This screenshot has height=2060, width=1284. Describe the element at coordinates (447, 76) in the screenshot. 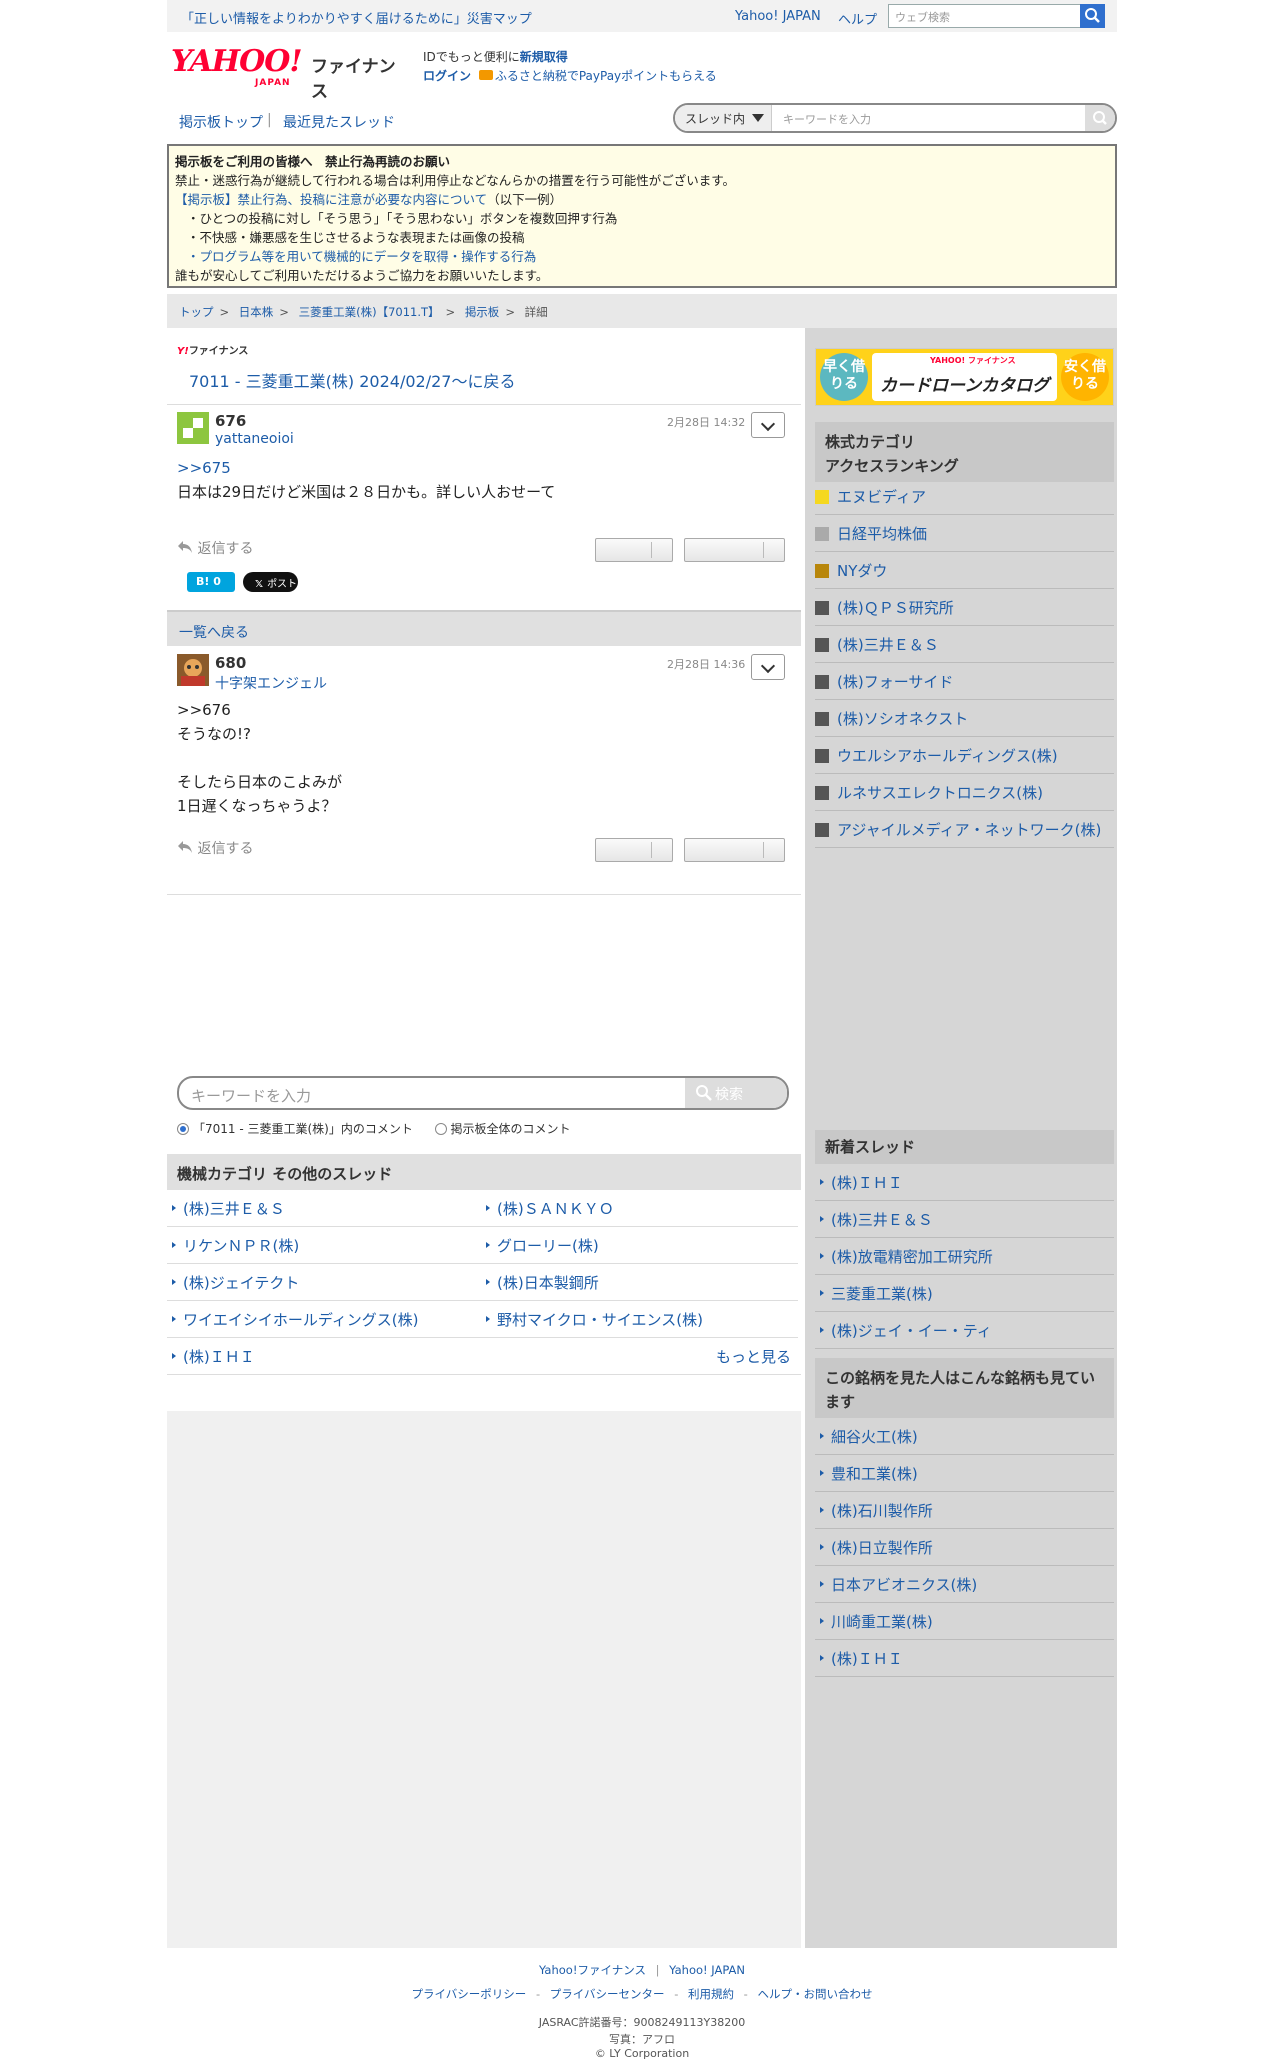

I see `login-link: ログイン` at that location.